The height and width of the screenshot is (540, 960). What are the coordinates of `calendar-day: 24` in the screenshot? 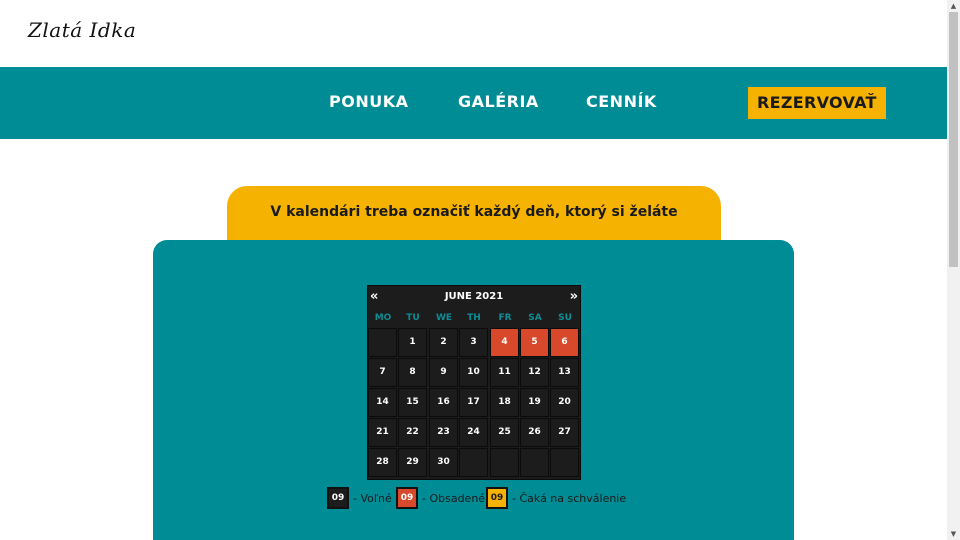 It's located at (473, 432).